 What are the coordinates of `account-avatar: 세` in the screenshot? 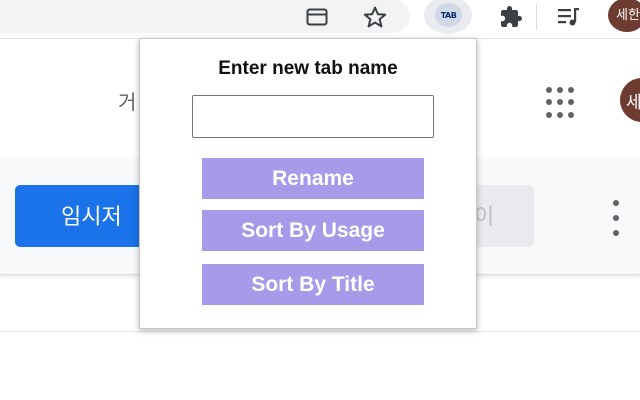 It's located at (630, 100).